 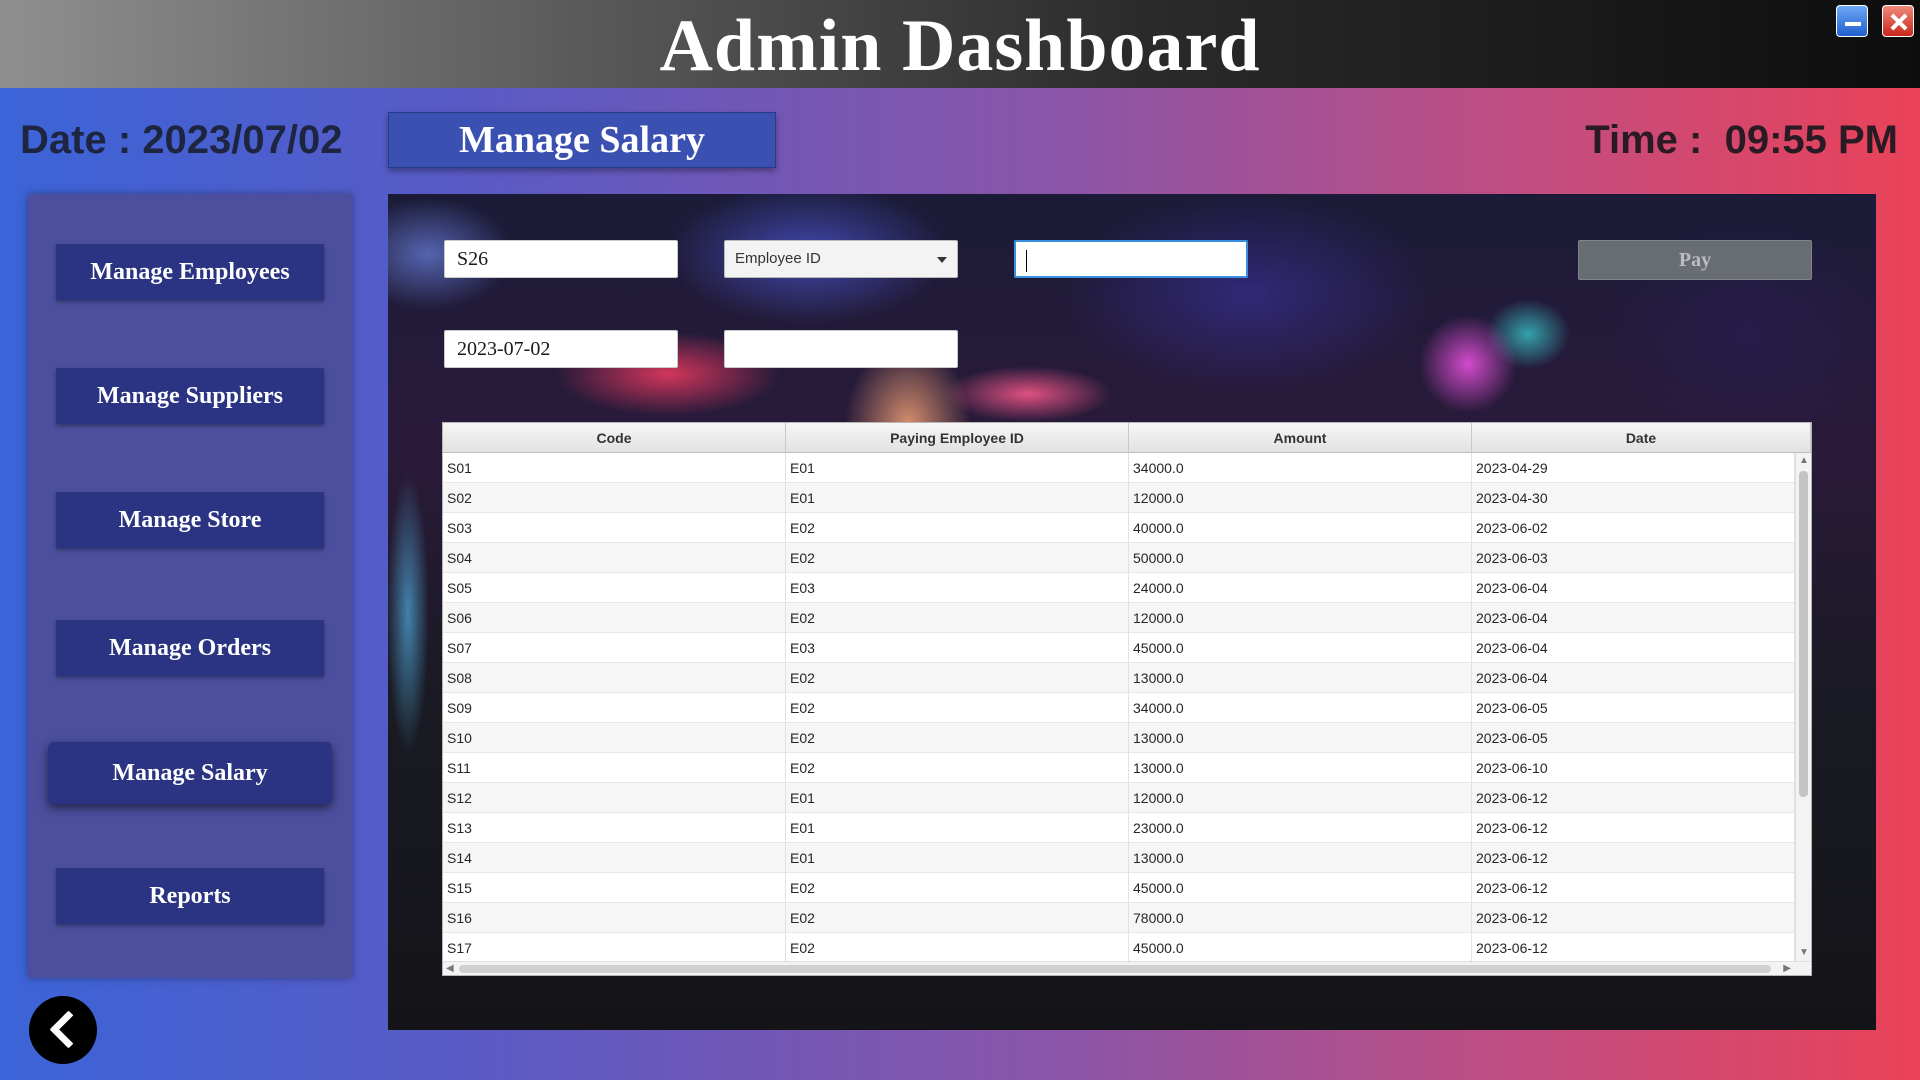 What do you see at coordinates (1804, 953) in the screenshot?
I see `scroll-down-icon: ▼` at bounding box center [1804, 953].